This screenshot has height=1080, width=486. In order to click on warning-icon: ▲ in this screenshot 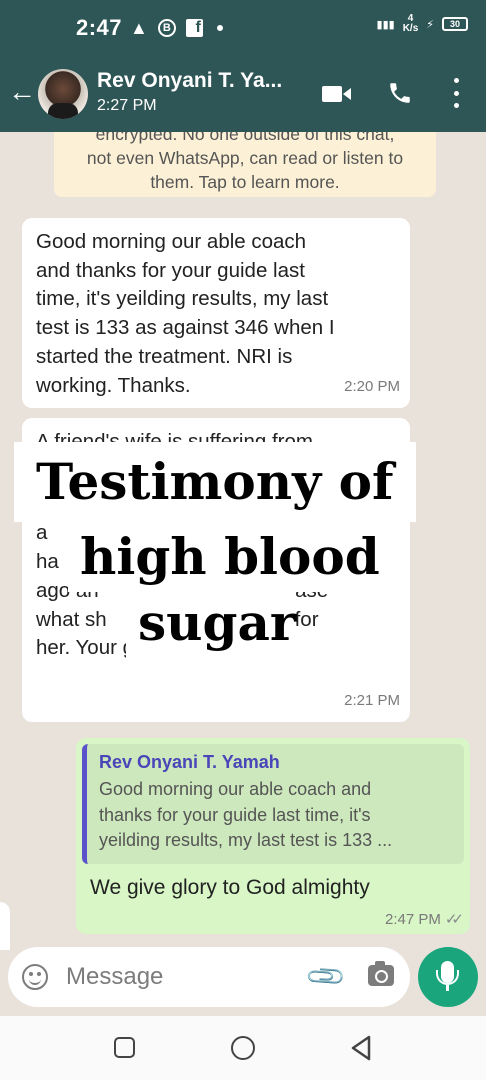, I will do `click(139, 27)`.